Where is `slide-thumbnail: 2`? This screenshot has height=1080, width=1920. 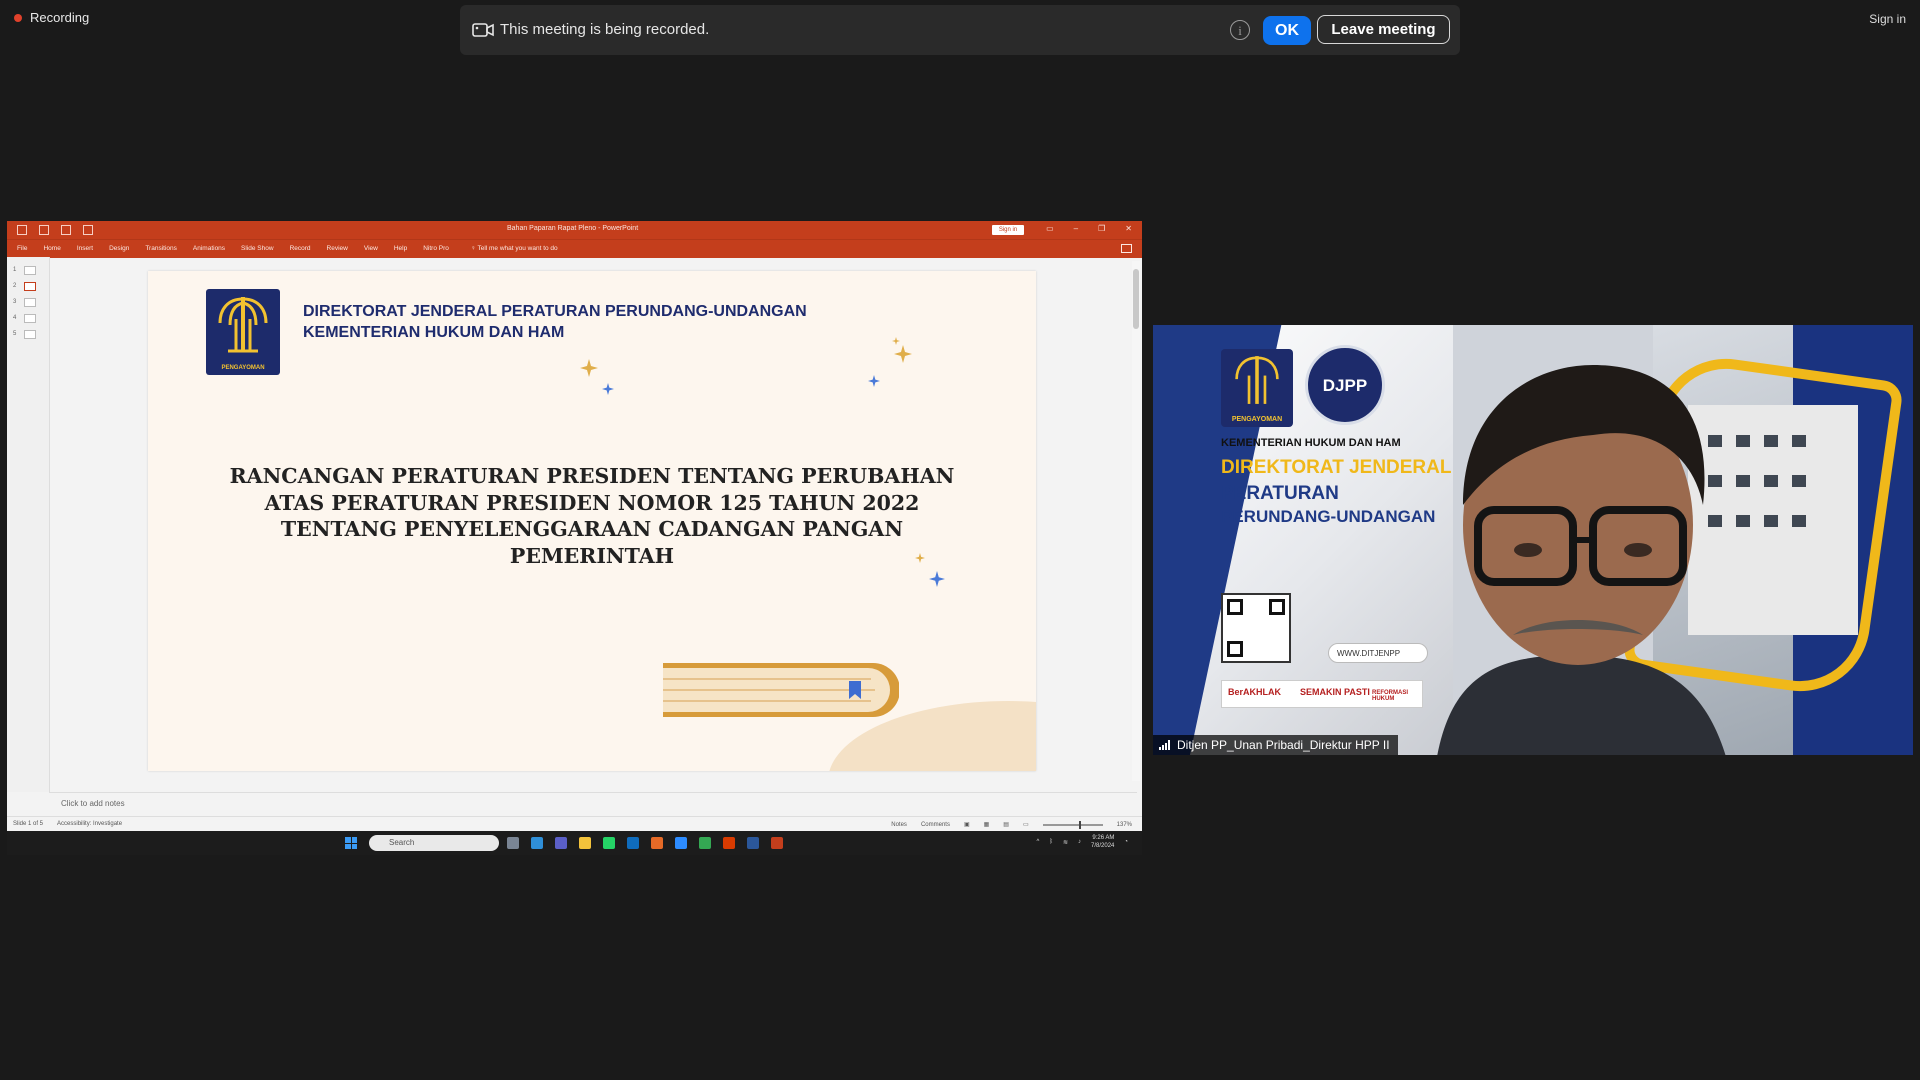
slide-thumbnail: 2 is located at coordinates (24, 286).